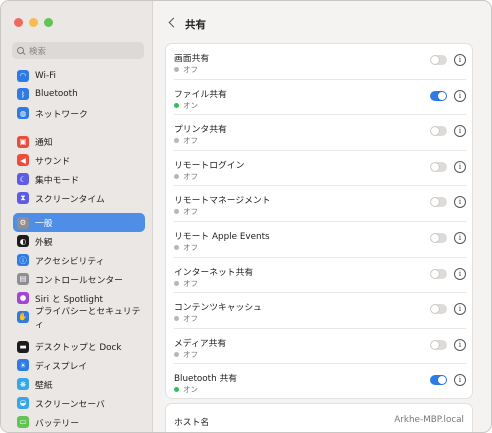  I want to click on zoom-button, so click(48, 22).